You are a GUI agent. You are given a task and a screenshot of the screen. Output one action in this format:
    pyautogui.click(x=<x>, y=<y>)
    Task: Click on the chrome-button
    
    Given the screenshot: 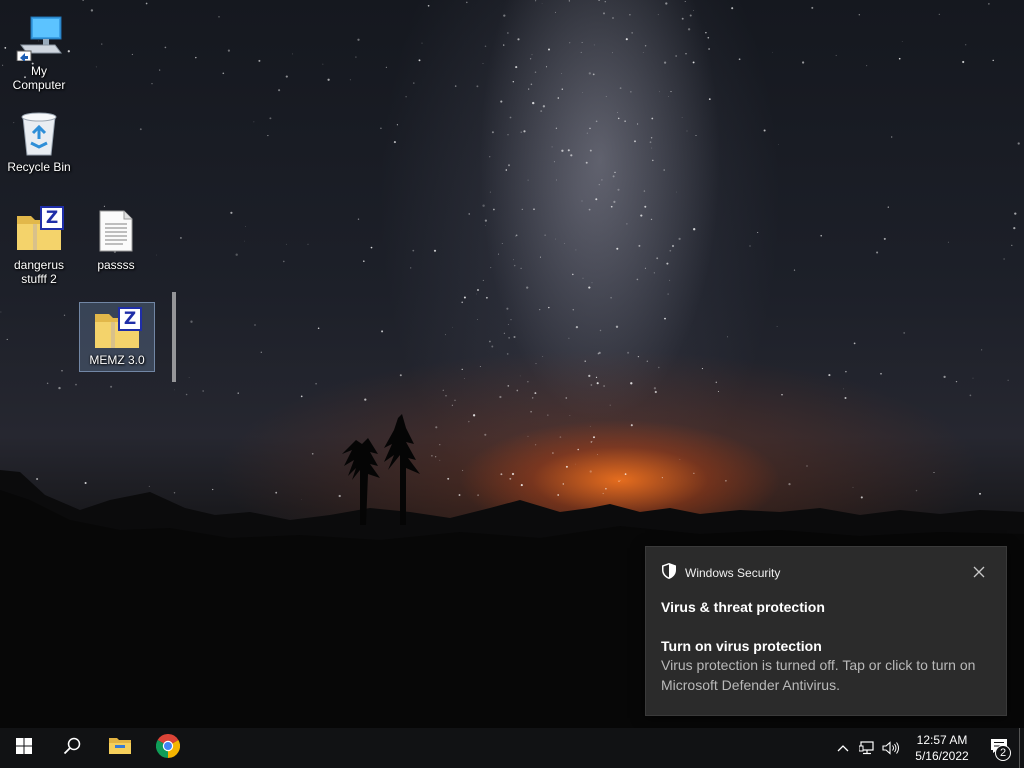 What is the action you would take?
    pyautogui.click(x=168, y=748)
    